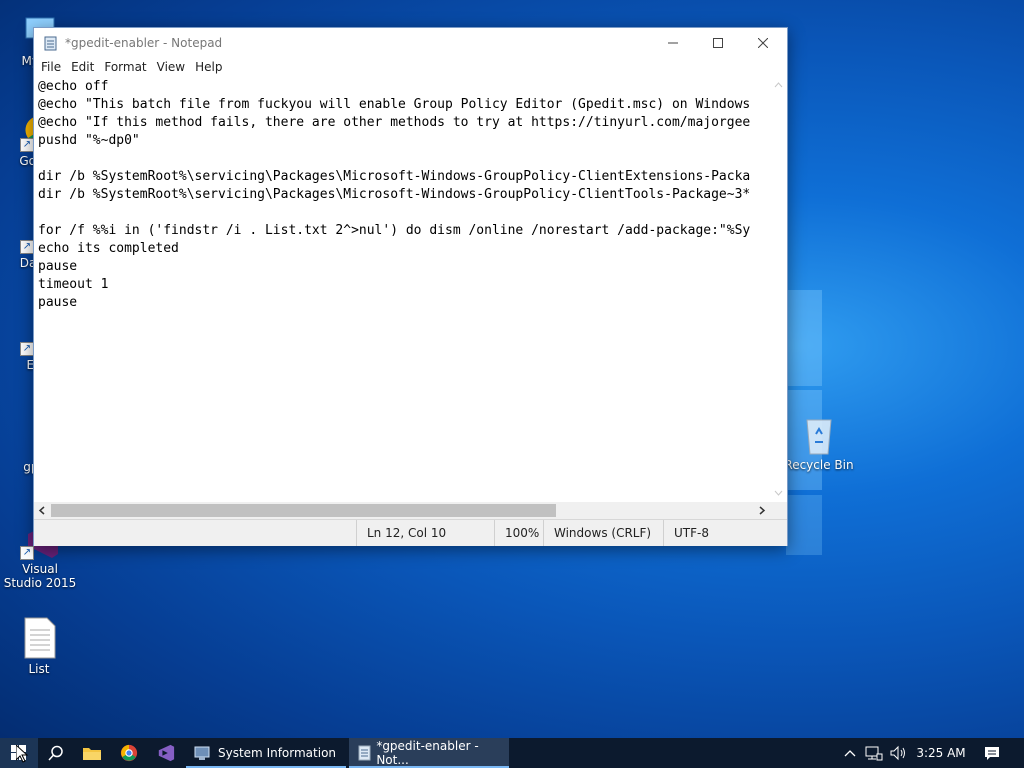  What do you see at coordinates (516, 533) in the screenshot?
I see `zoom-level: 100%` at bounding box center [516, 533].